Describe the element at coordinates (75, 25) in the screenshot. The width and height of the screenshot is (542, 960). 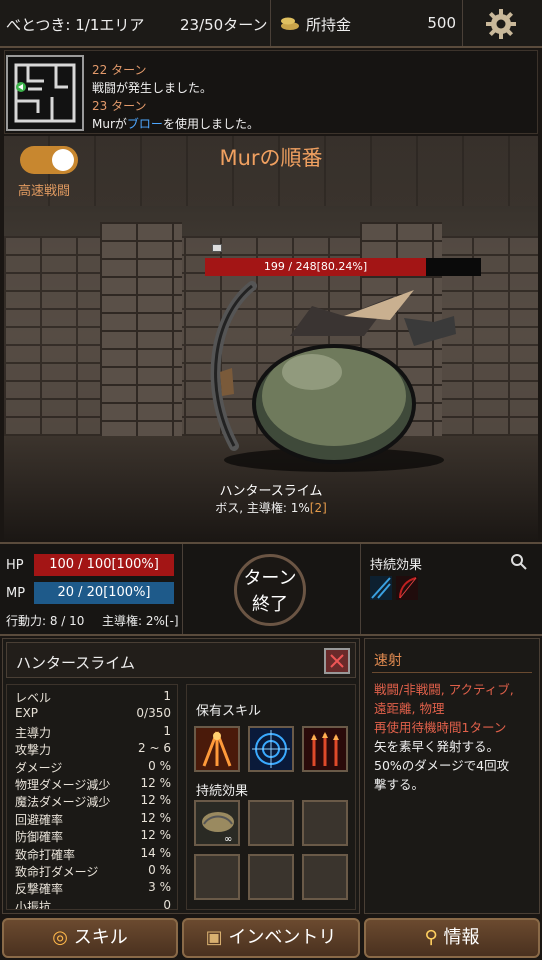
I see `location-text: べとつき: 1/1エリア` at that location.